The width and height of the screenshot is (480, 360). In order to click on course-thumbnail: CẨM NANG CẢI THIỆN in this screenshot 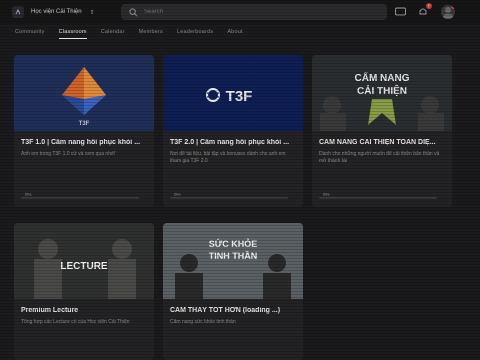, I will do `click(382, 93)`.